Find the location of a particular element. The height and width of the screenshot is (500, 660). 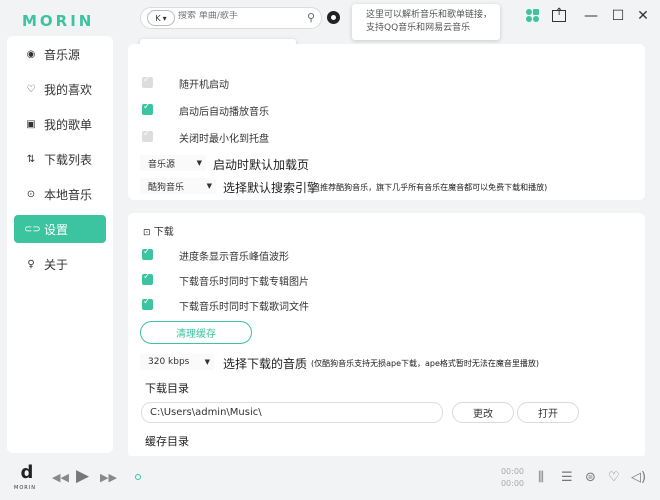

cache-dir-title: 缓存目录 is located at coordinates (167, 441).